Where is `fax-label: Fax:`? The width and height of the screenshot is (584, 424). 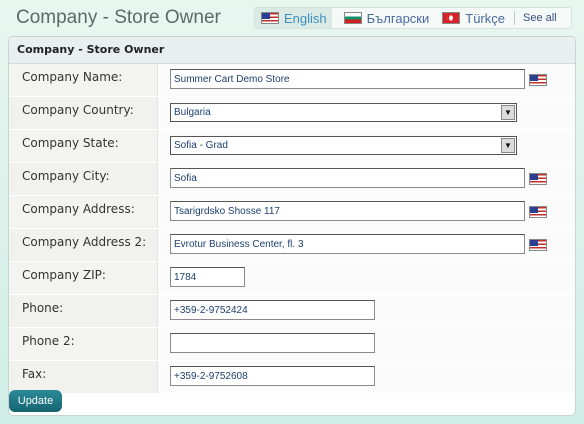 fax-label: Fax: is located at coordinates (34, 374).